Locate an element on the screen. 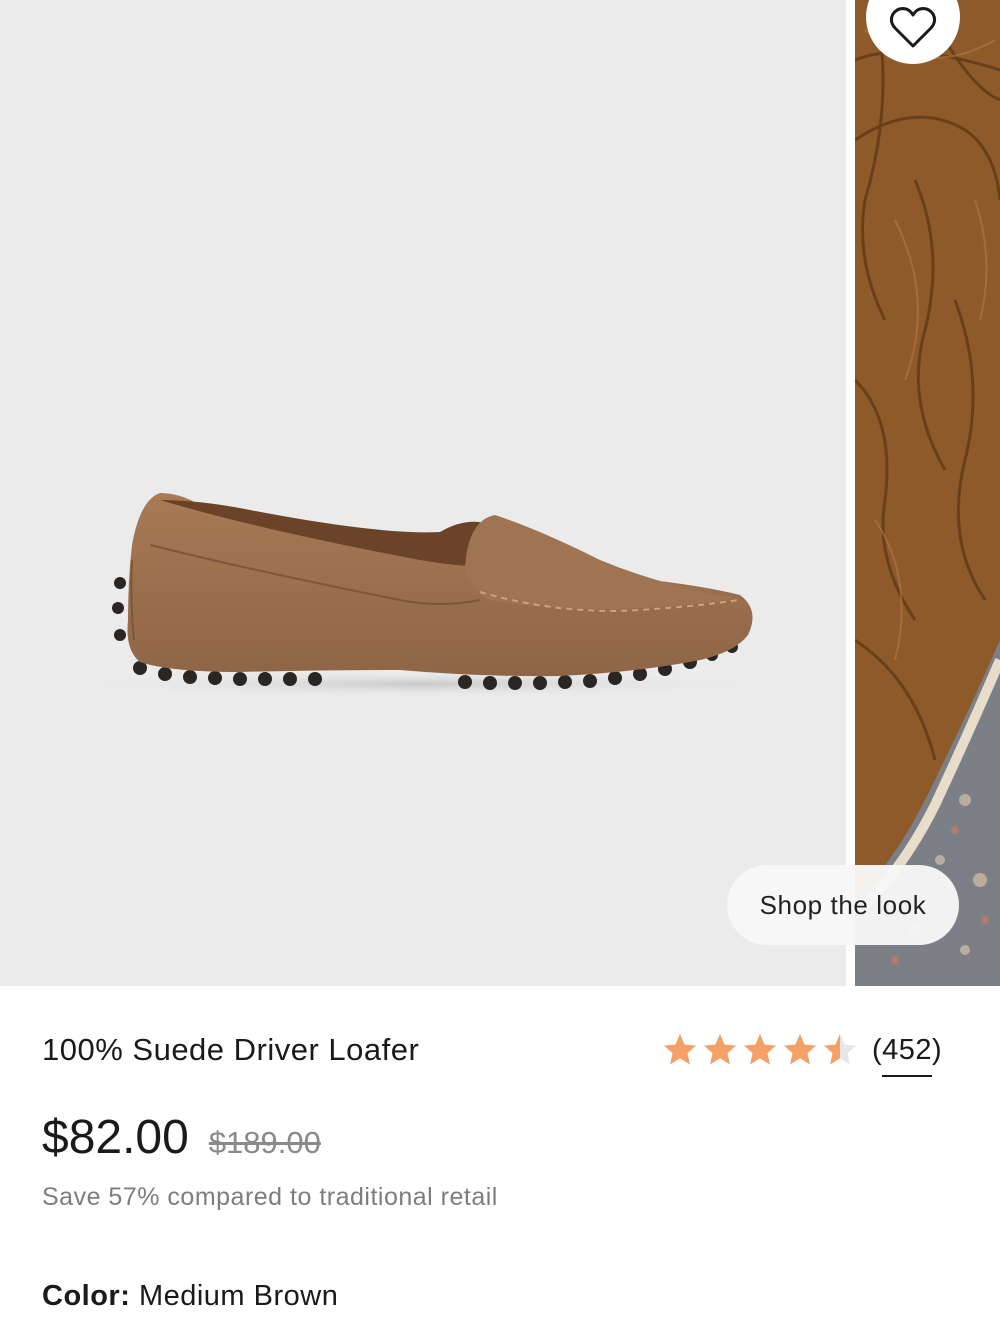 The height and width of the screenshot is (1333, 1000). color-selection-label: Color: Medium Brown is located at coordinates (190, 1296).